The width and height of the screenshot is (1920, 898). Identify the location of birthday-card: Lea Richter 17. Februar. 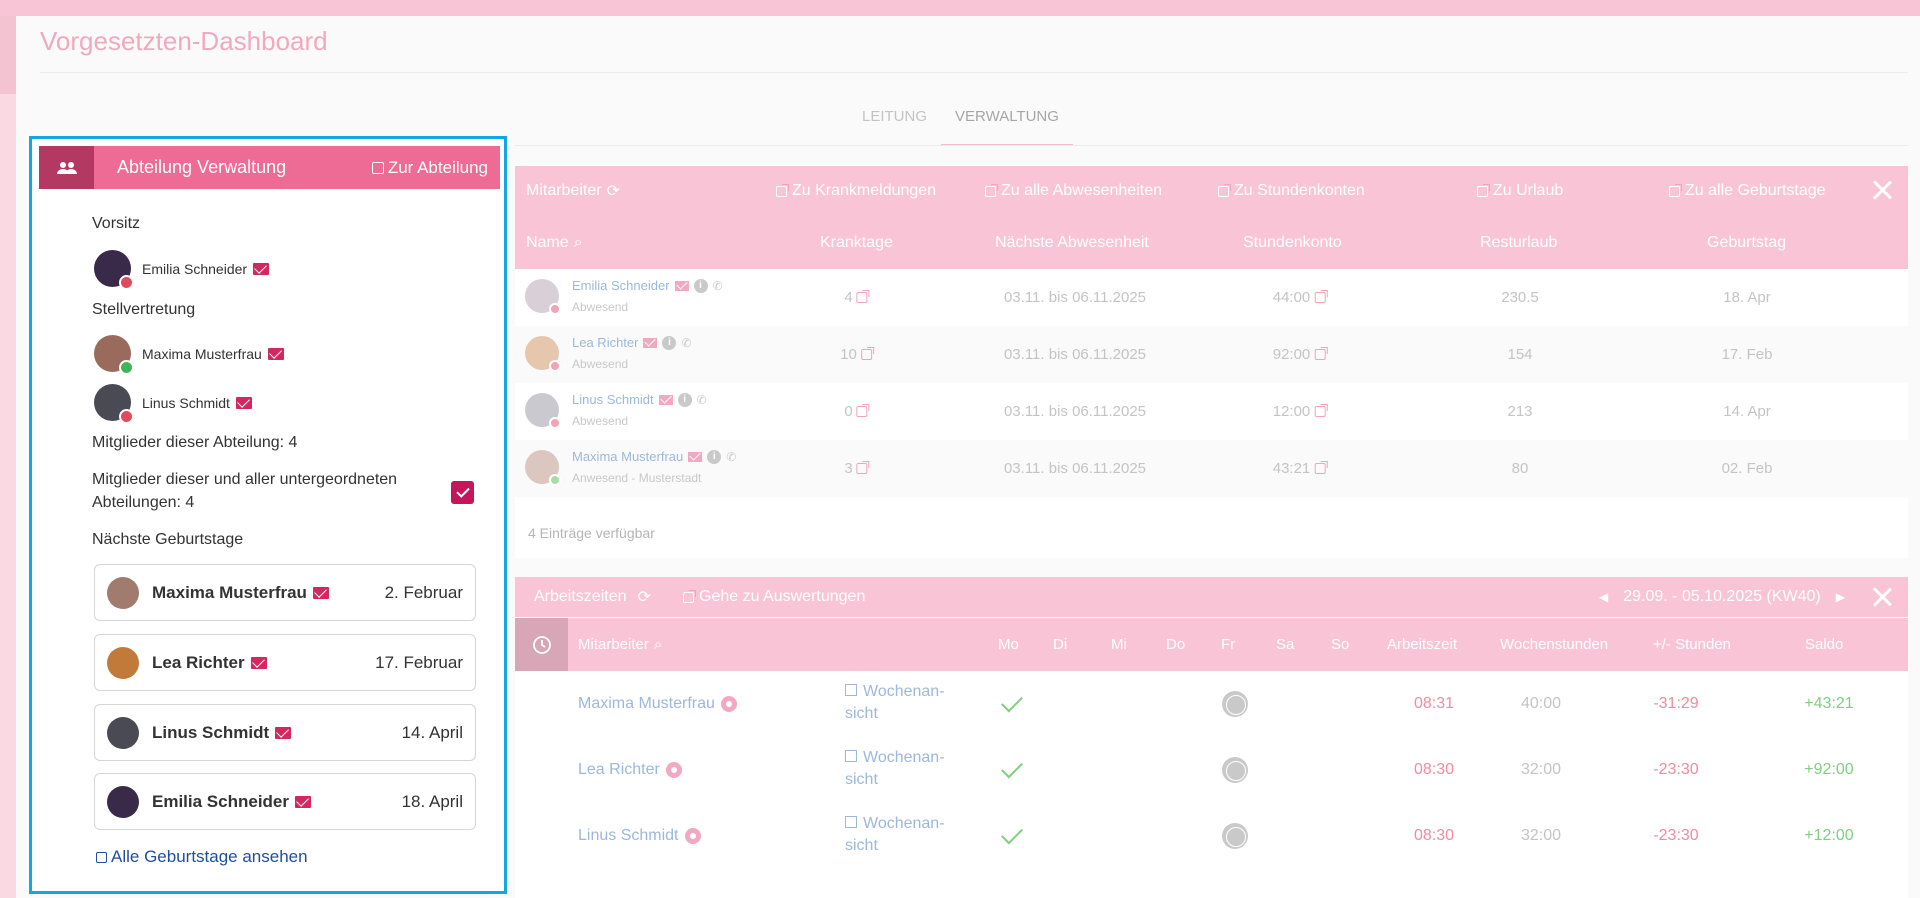
(285, 662).